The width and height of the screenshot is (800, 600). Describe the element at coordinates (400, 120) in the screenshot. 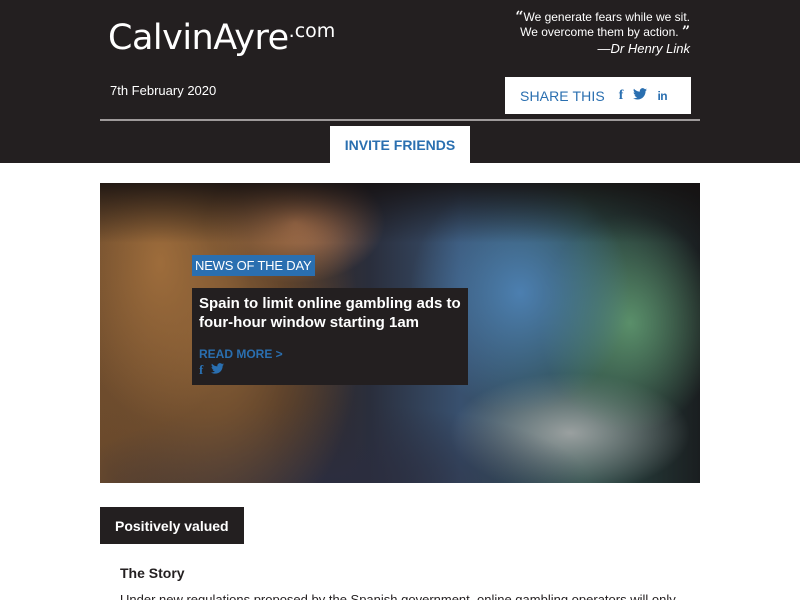

I see `header-divider` at that location.